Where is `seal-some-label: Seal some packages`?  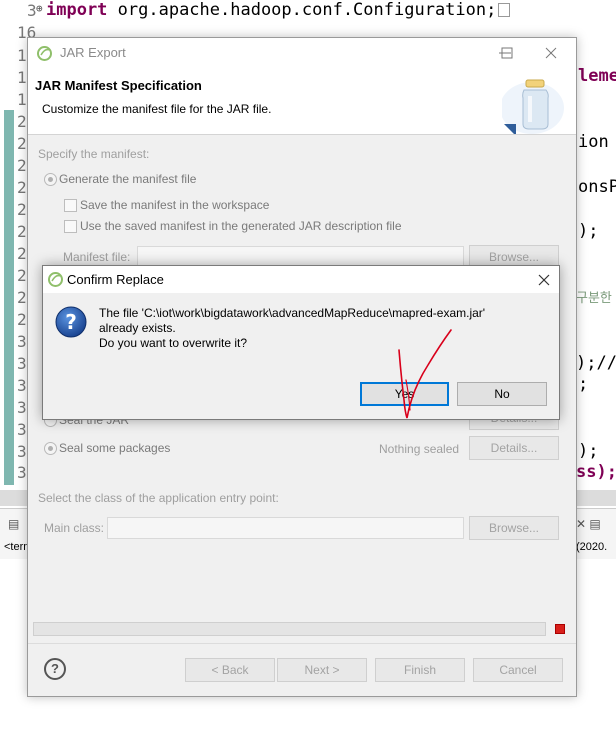 seal-some-label: Seal some packages is located at coordinates (115, 448).